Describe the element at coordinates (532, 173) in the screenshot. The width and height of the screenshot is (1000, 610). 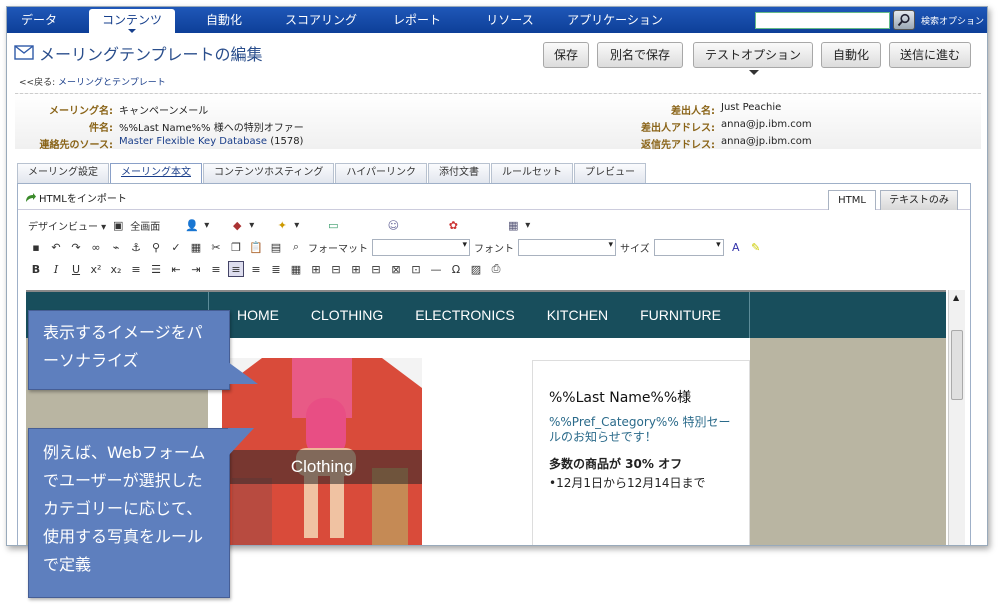
I see `tab-rulesets: ルールセット` at that location.